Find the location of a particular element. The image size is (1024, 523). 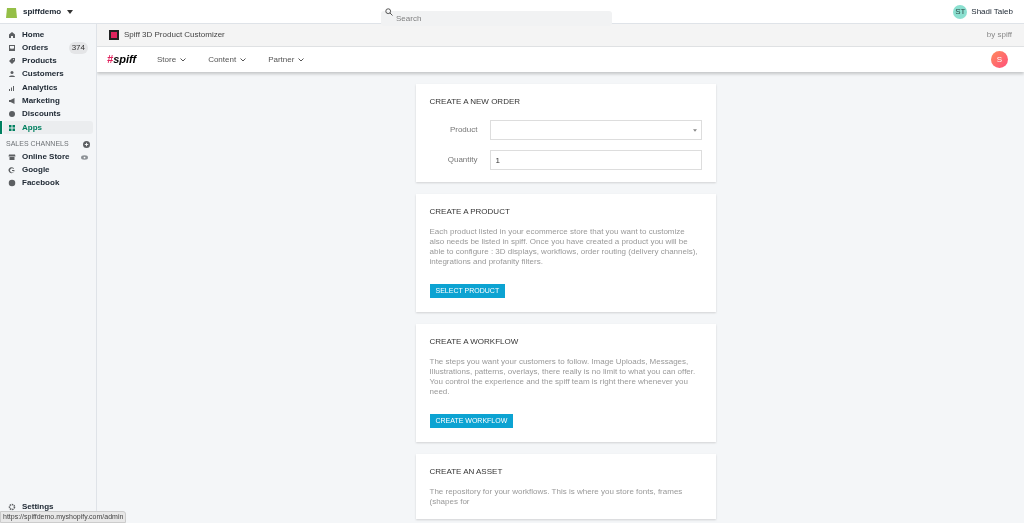

sidebar-item: Home is located at coordinates (48, 34).